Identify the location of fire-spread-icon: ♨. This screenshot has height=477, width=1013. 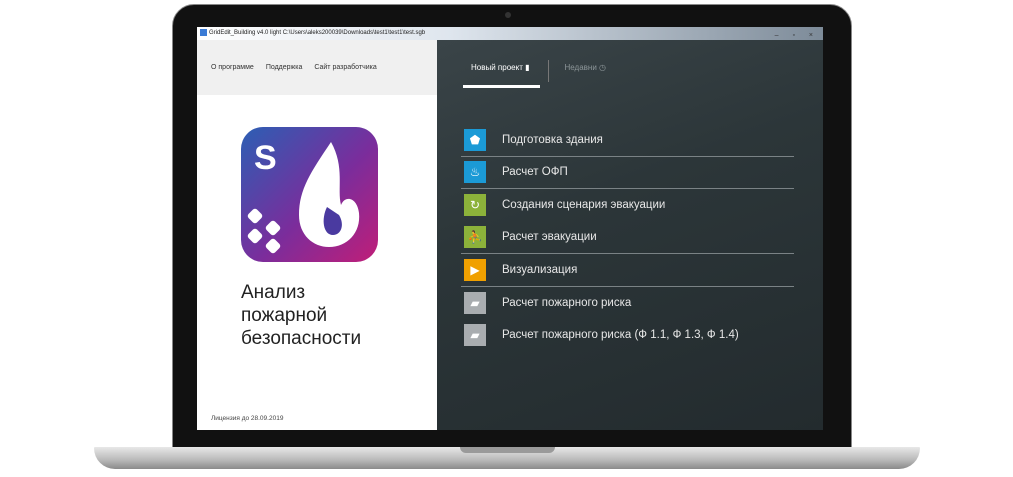
(475, 172).